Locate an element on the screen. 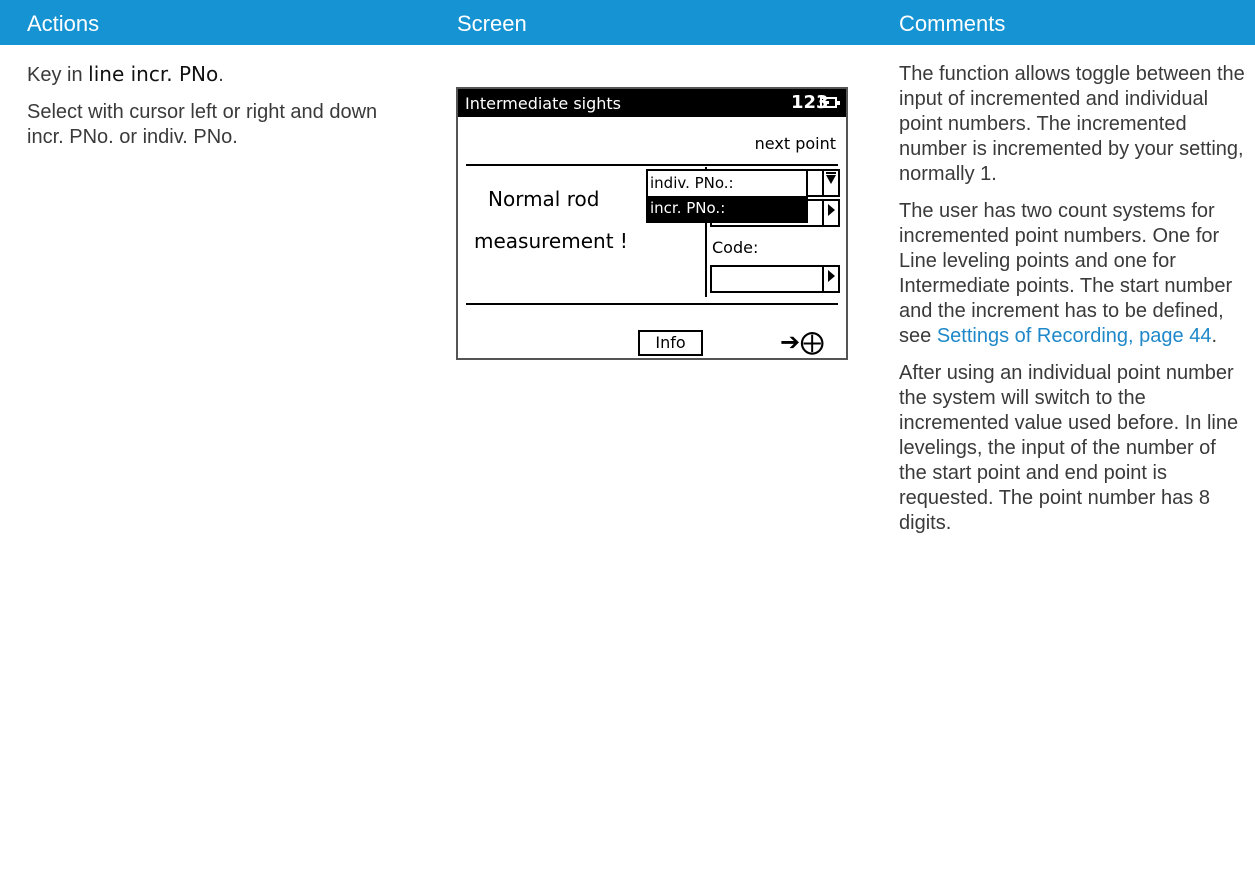 The height and width of the screenshot is (875, 1255). code-label: Code: is located at coordinates (735, 247).